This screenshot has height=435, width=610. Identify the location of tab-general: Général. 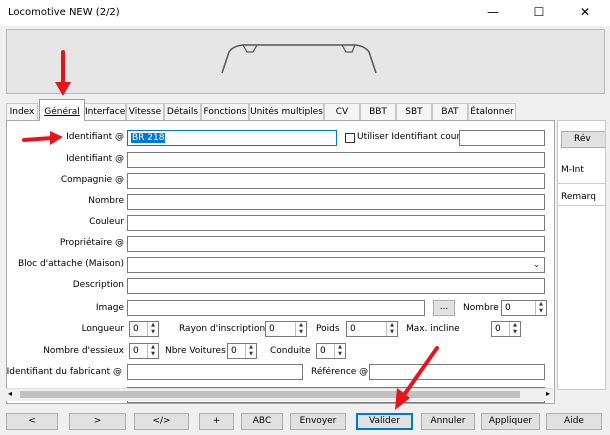
(62, 110).